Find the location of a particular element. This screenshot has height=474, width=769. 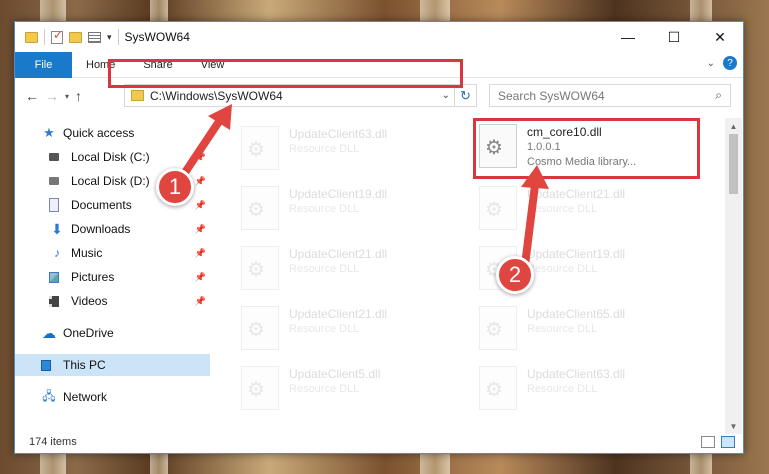

window-title: SysWOW64 is located at coordinates (157, 37).